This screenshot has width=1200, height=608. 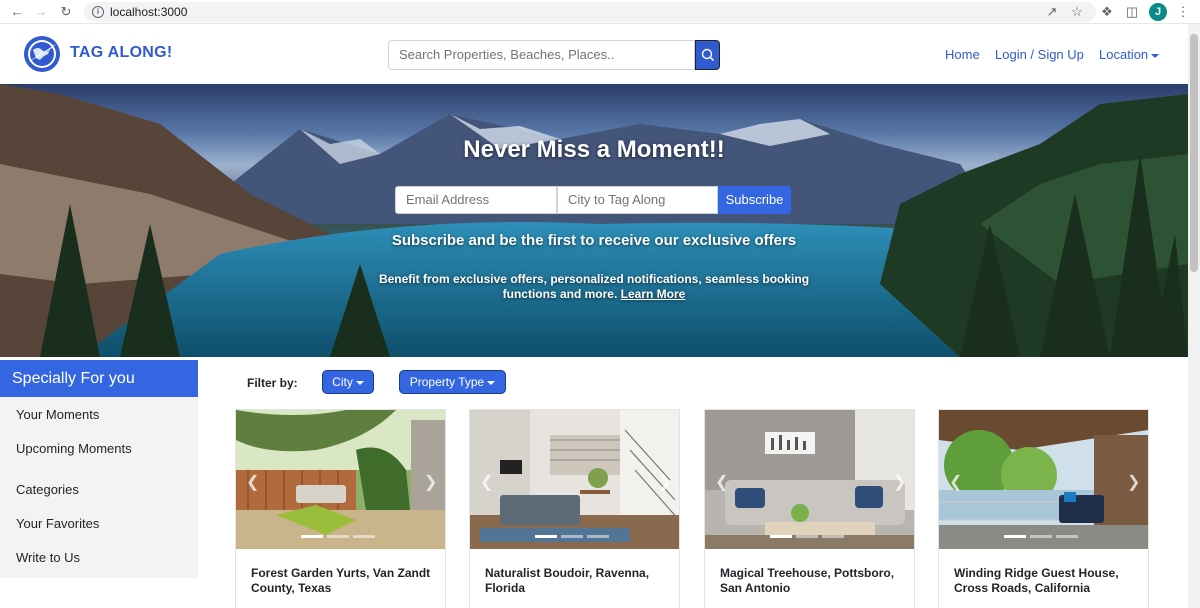 I want to click on sidebar-item-upcoming-moments: Upcoming Moments, so click(x=74, y=448).